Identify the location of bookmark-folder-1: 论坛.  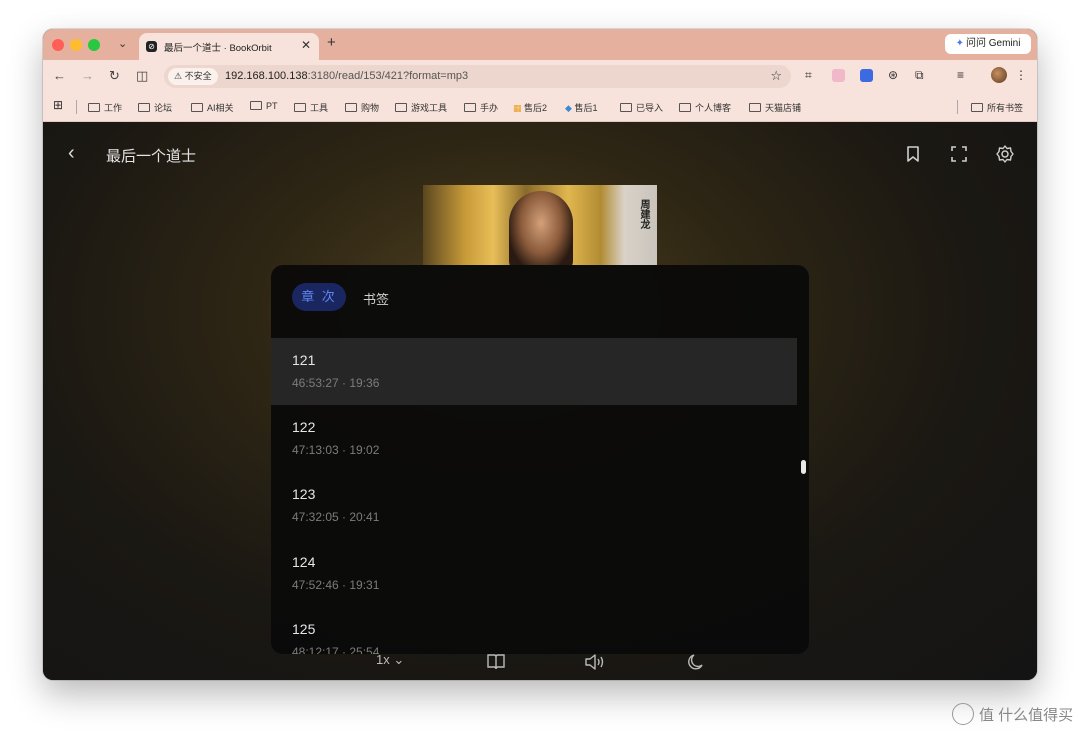
(155, 107).